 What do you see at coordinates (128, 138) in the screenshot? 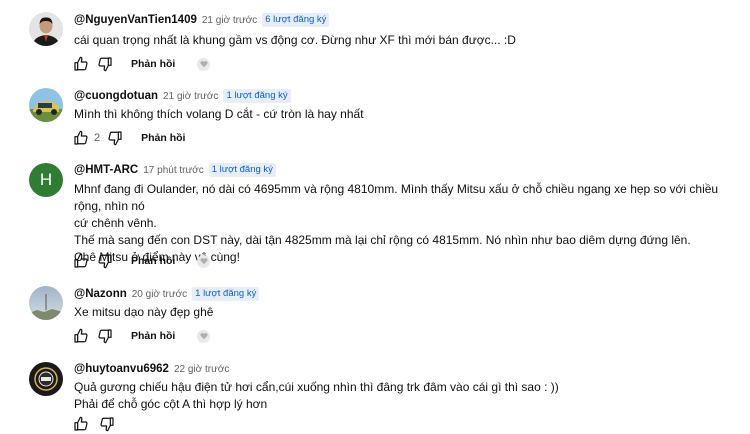
I see `comment-actions: 2 Phản hồi` at bounding box center [128, 138].